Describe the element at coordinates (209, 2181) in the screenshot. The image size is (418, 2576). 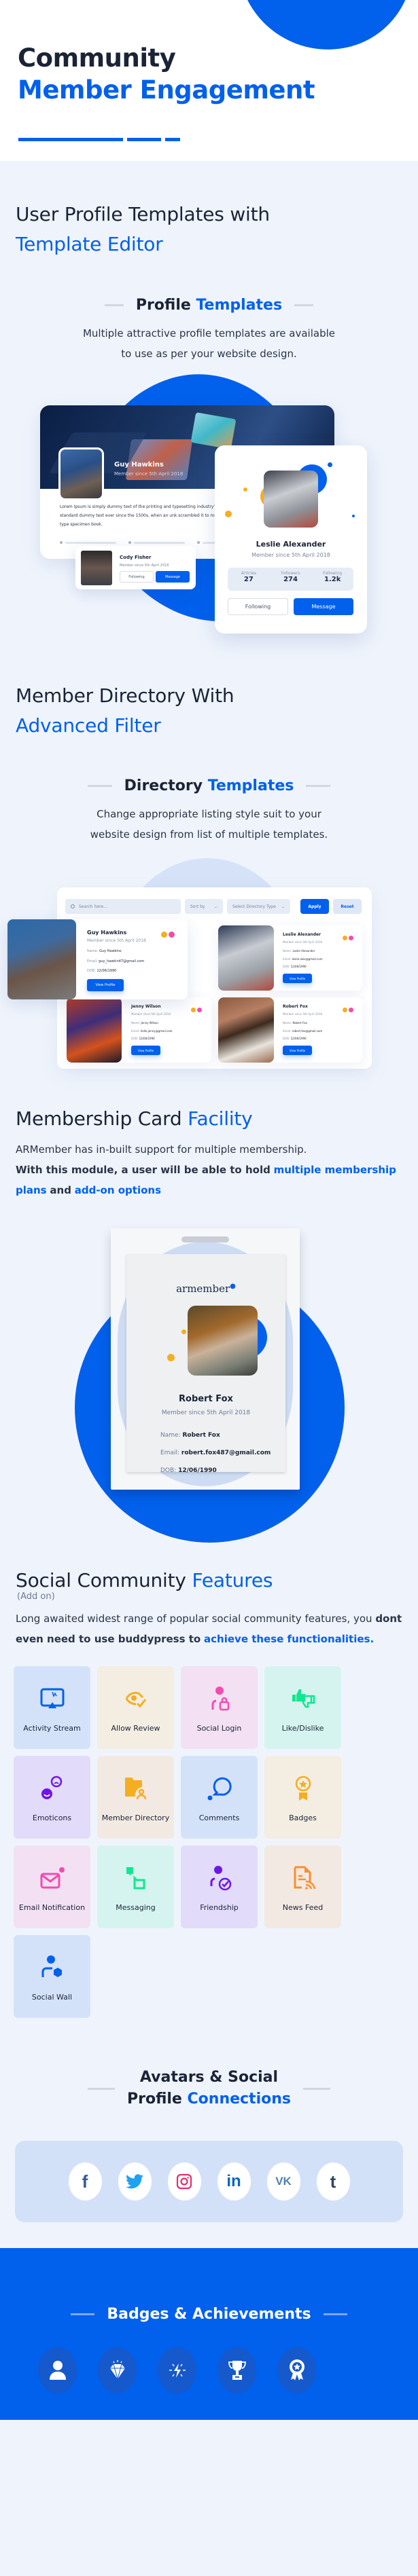
I see `social-network-bar: f in VK t` at that location.